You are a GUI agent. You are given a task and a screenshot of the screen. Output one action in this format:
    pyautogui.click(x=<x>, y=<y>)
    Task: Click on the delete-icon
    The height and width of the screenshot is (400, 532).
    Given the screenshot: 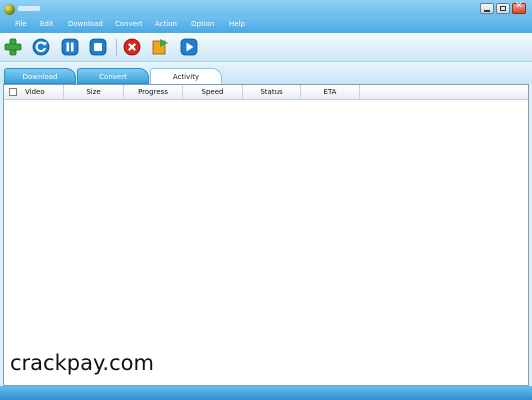 What is the action you would take?
    pyautogui.click(x=132, y=47)
    